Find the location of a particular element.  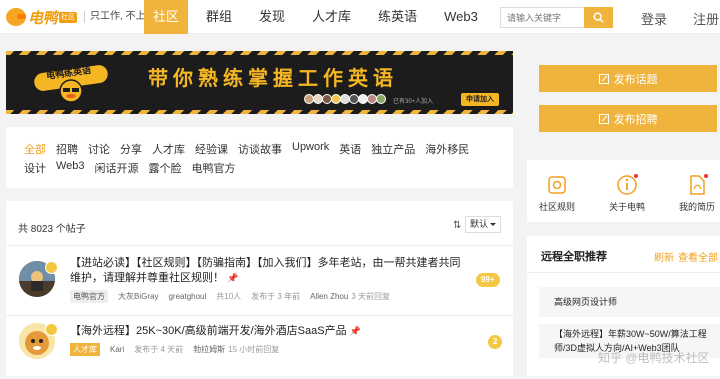

logo-badge: 社区 is located at coordinates (68, 17).